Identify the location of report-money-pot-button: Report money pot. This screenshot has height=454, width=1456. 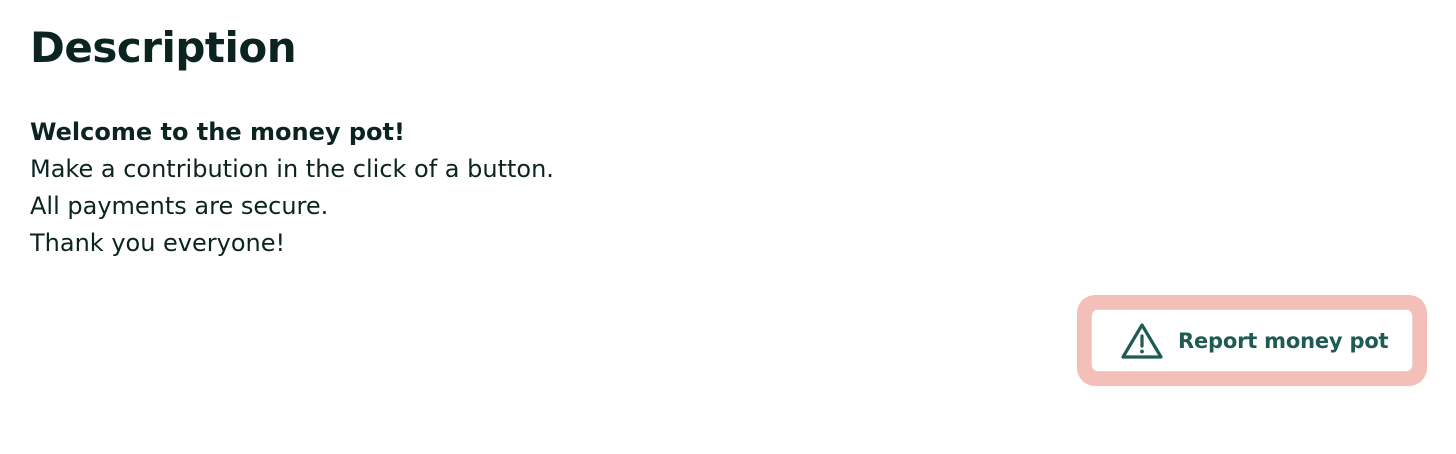
(1252, 340).